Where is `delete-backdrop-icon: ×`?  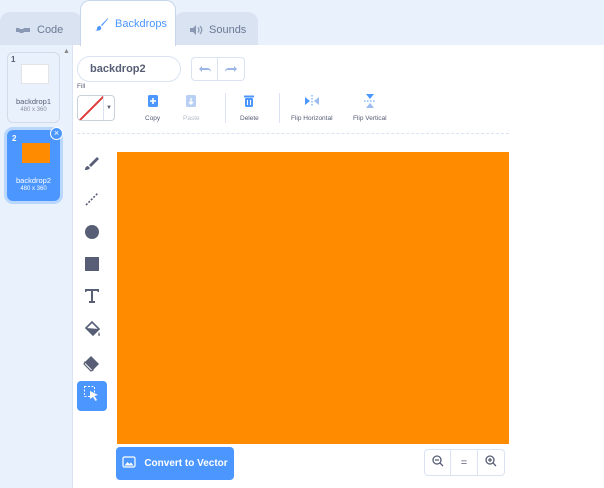 delete-backdrop-icon: × is located at coordinates (56, 133).